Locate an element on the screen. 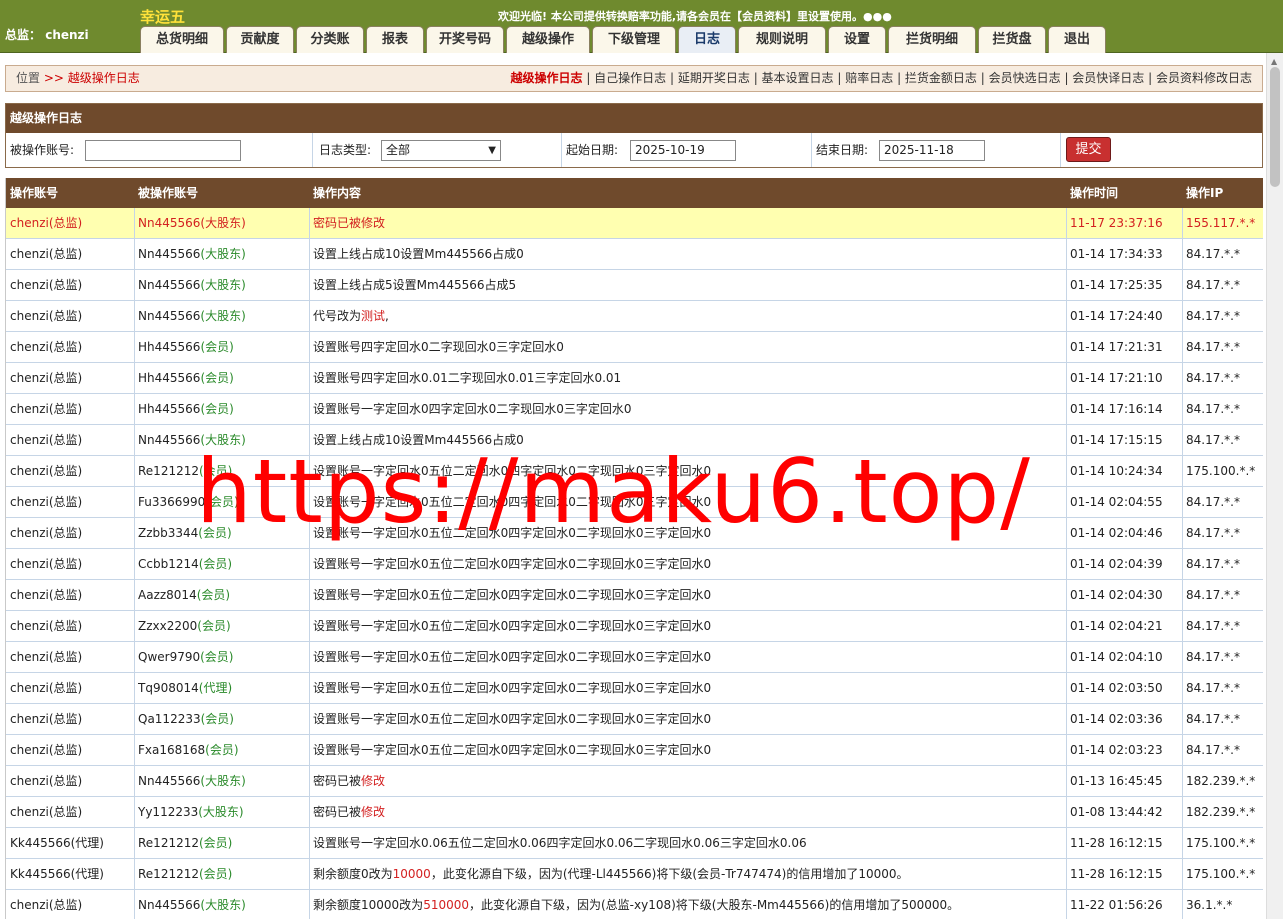  log-link: 会员资料修改日志 is located at coordinates (1204, 78).